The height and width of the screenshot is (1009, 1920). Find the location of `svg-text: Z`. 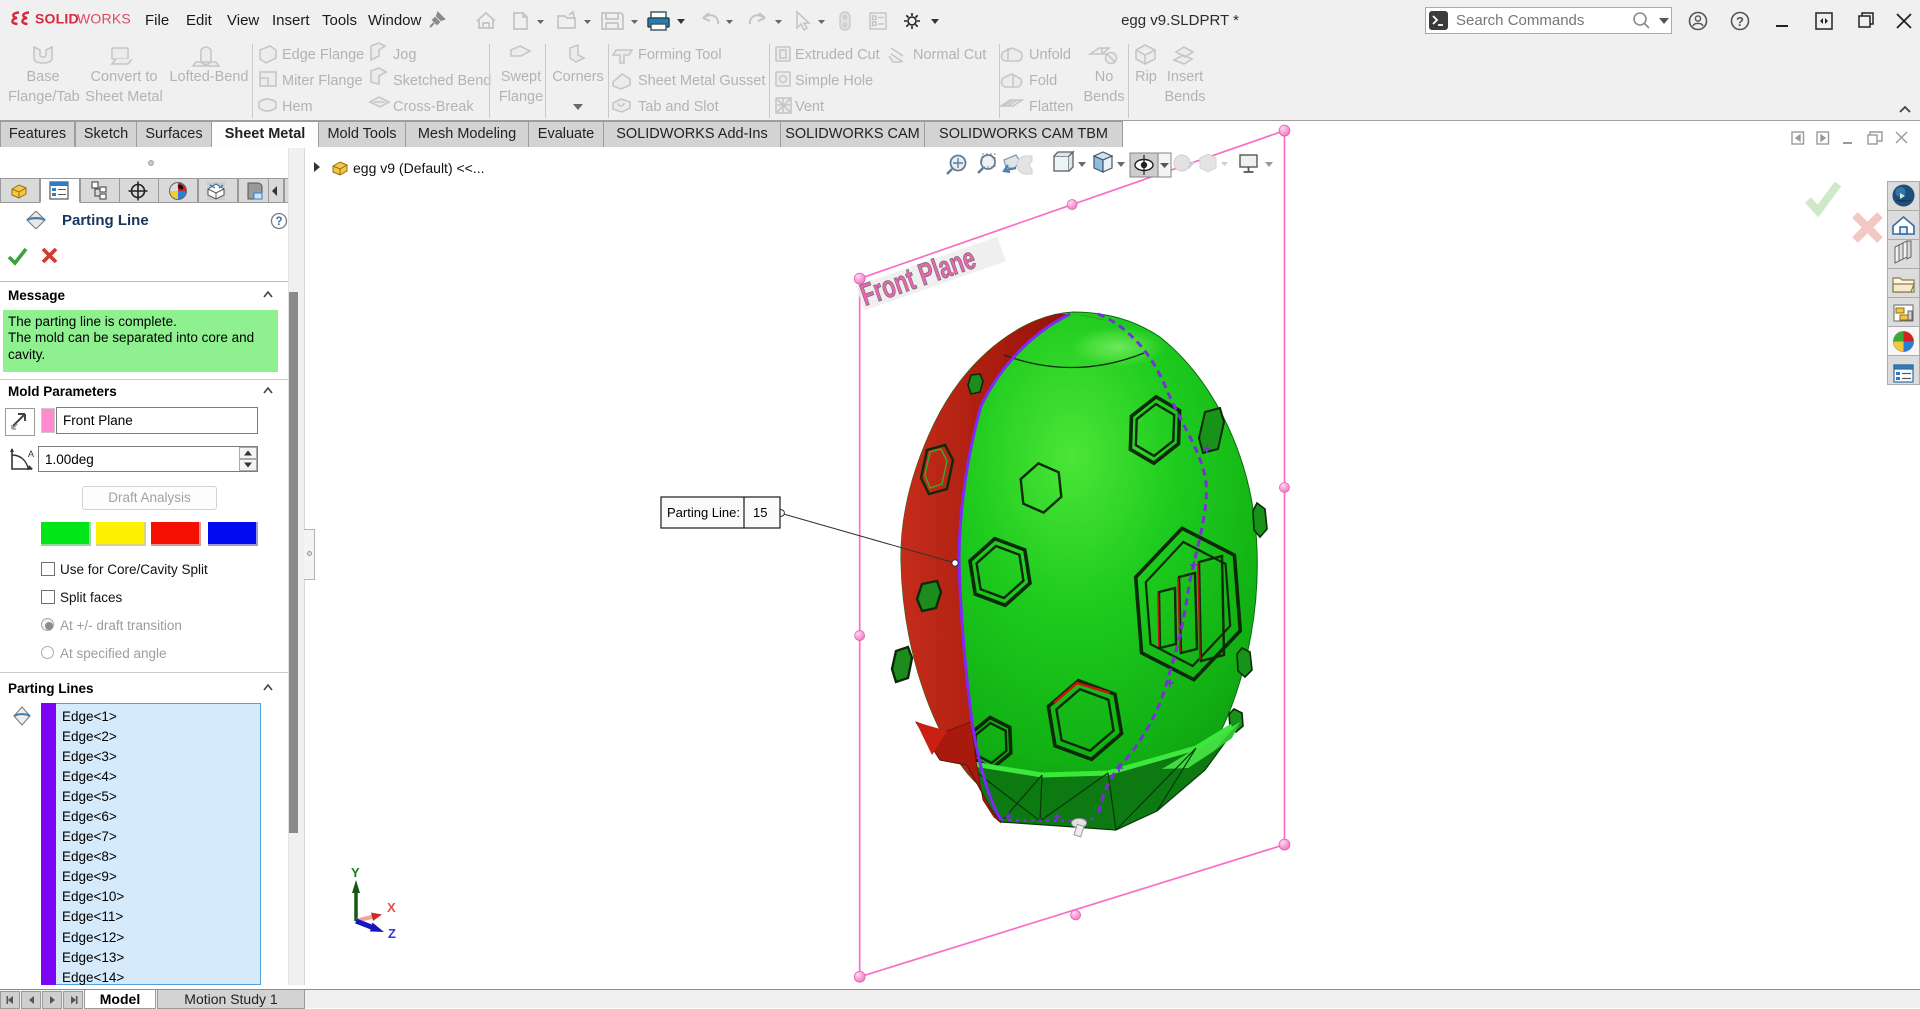

svg-text: Z is located at coordinates (392, 933).